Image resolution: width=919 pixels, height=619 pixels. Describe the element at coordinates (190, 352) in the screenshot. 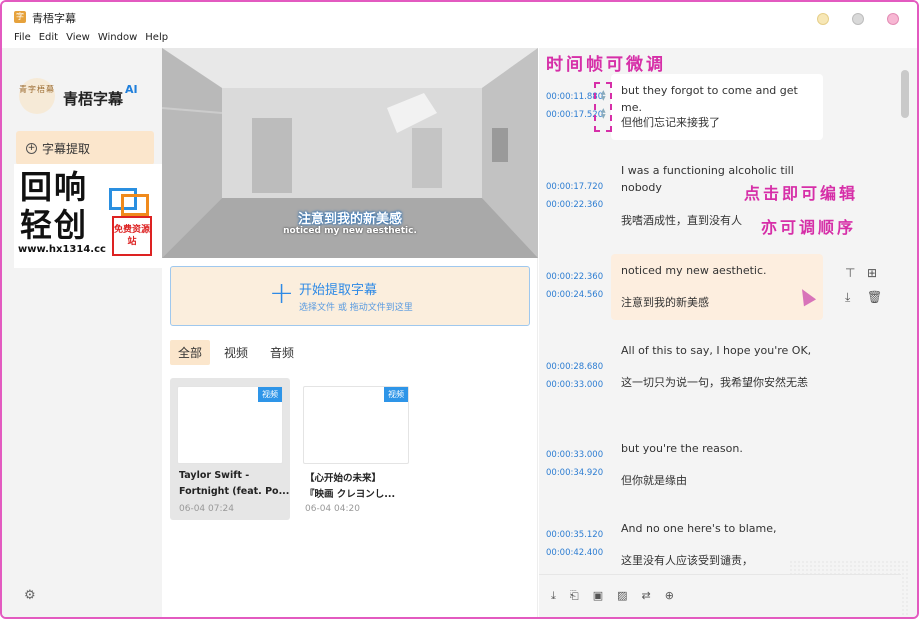

I see `tab-all: 全部` at that location.